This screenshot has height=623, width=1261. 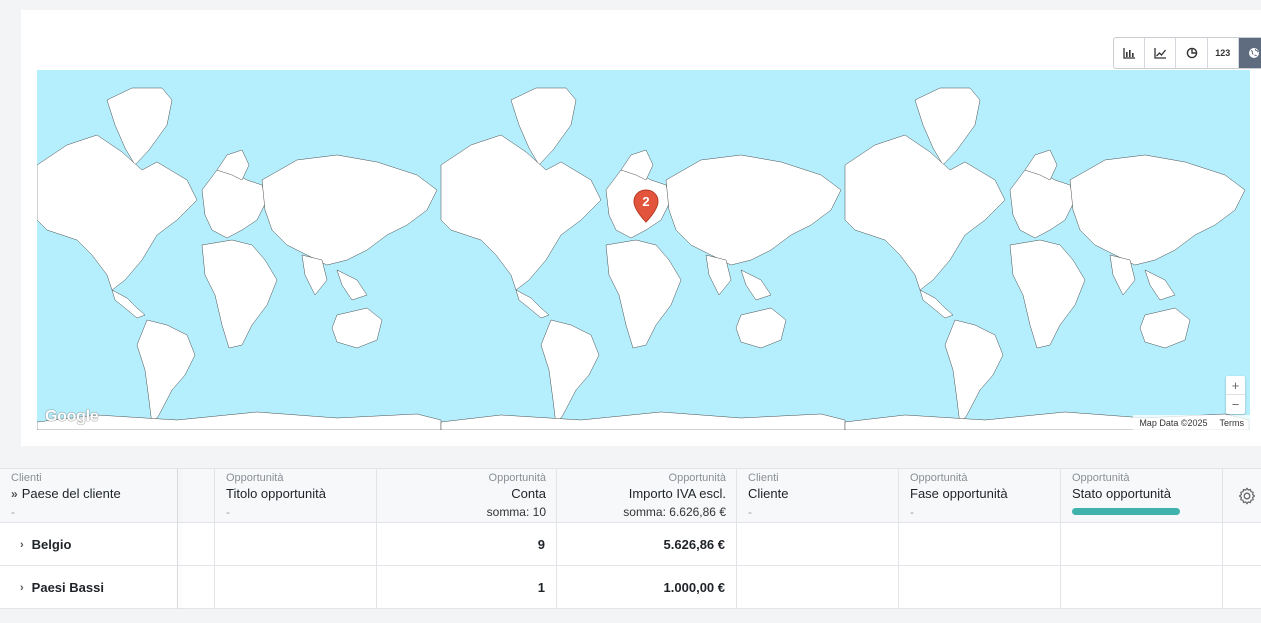 What do you see at coordinates (89, 544) in the screenshot?
I see `country-cell: › Belgio` at bounding box center [89, 544].